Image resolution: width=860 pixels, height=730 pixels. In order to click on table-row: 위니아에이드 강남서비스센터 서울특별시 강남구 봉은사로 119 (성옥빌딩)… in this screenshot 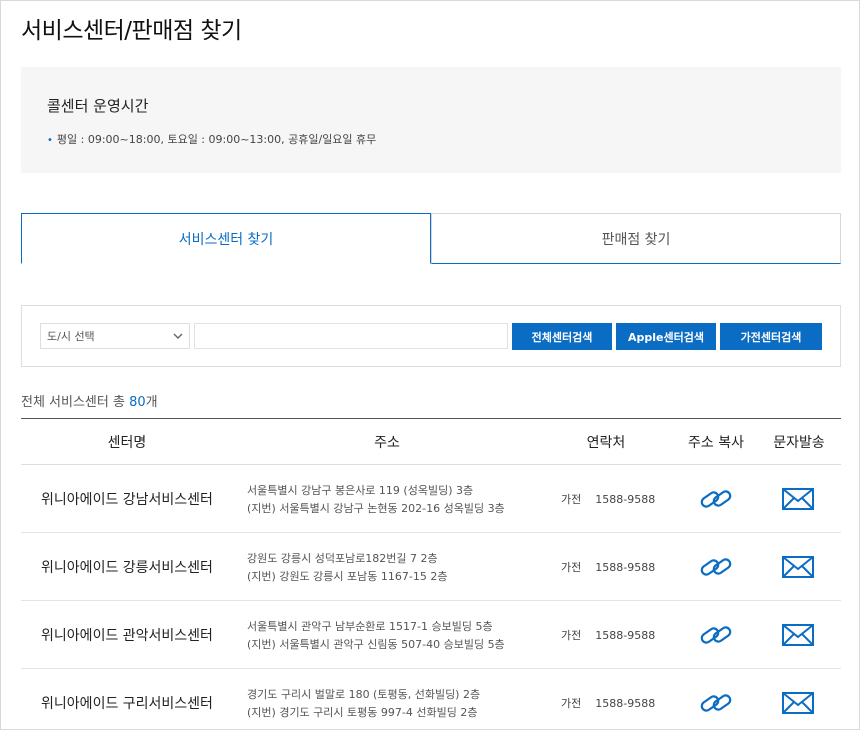, I will do `click(431, 499)`.